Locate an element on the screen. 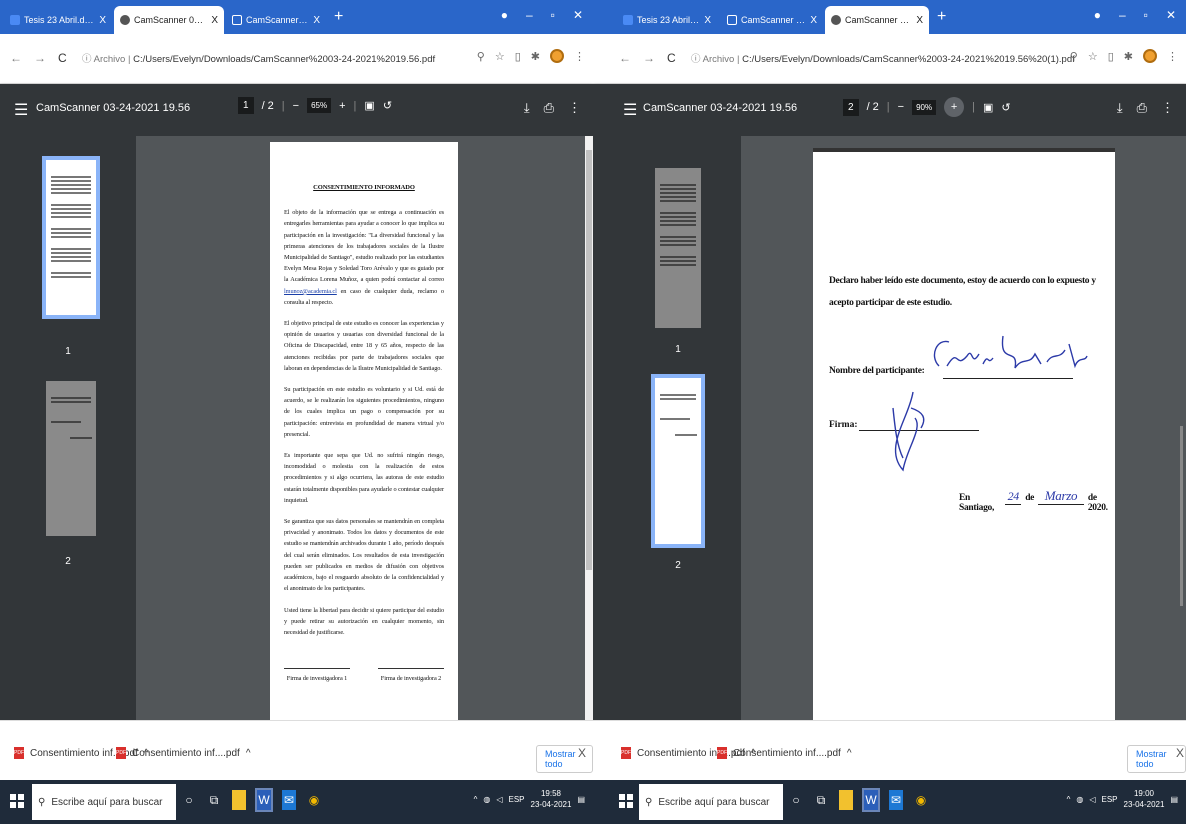 The width and height of the screenshot is (1186, 824). zoom-input: 65% is located at coordinates (319, 105).